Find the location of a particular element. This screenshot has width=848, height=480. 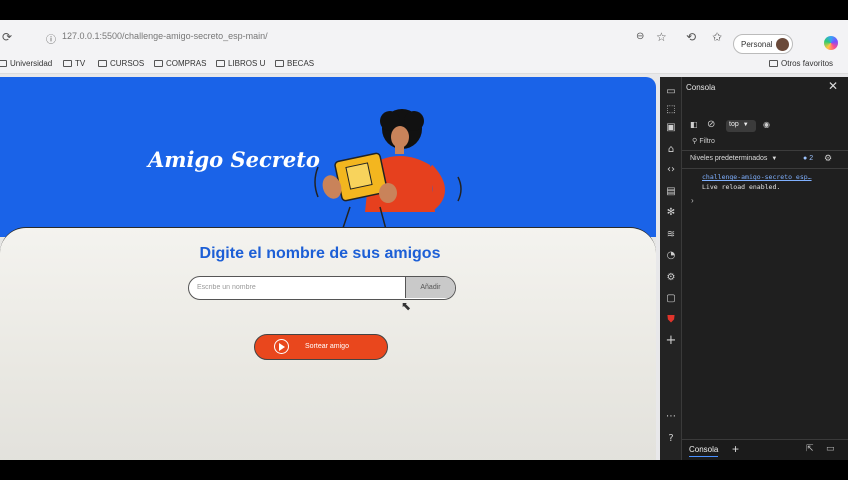

site-info-icon: ⓘ is located at coordinates (51, 38).